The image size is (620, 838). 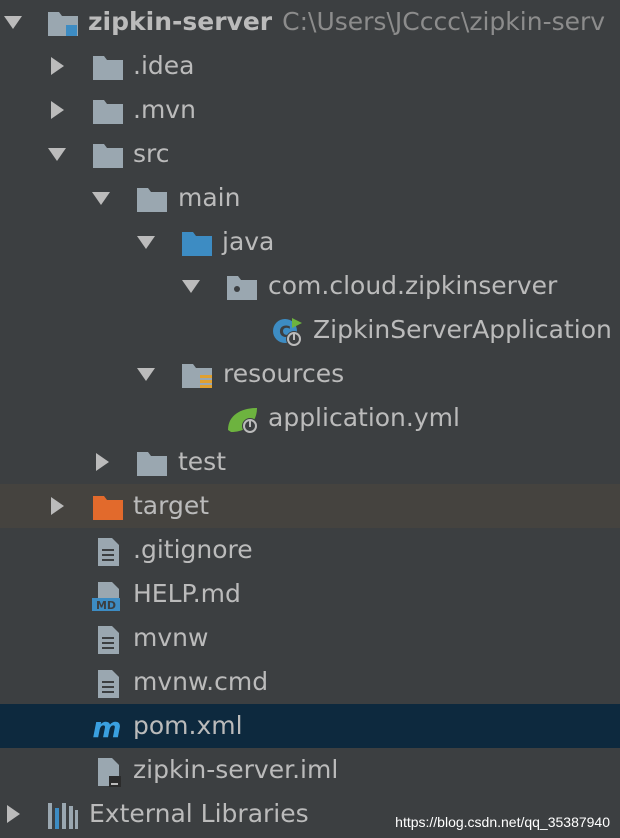 I want to click on tree-row-help-md: MD HELP.md, so click(x=310, y=594).